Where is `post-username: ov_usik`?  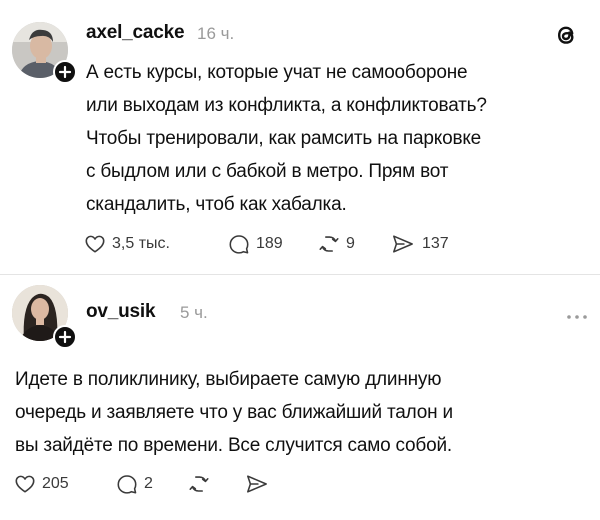 post-username: ov_usik is located at coordinates (121, 312).